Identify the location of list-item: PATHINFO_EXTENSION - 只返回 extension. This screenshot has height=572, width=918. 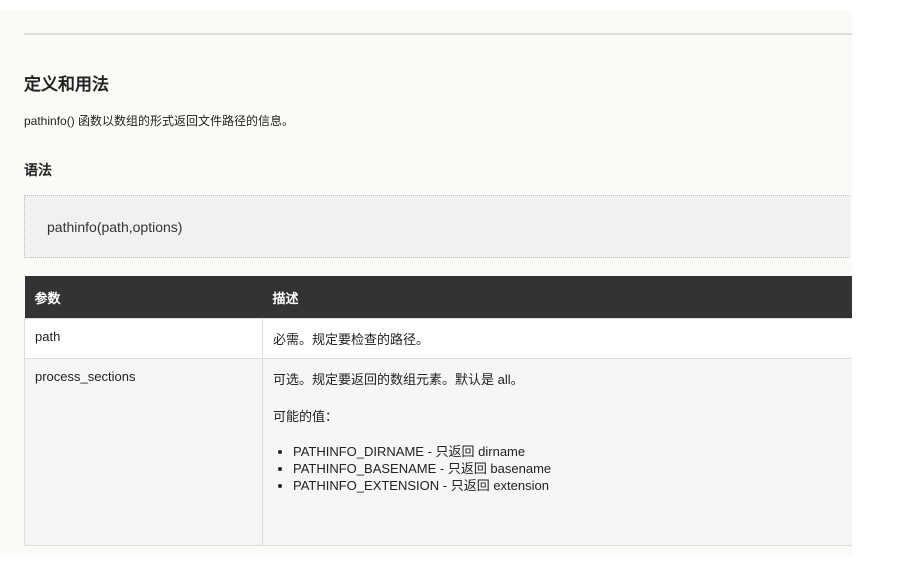
(567, 485).